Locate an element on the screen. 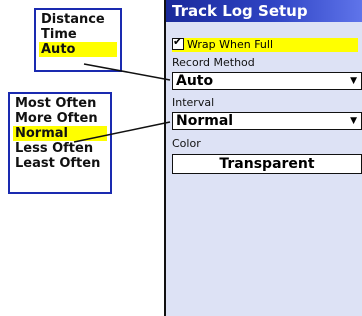 This screenshot has height=316, width=362. record-method-option-time: Time is located at coordinates (78, 34).